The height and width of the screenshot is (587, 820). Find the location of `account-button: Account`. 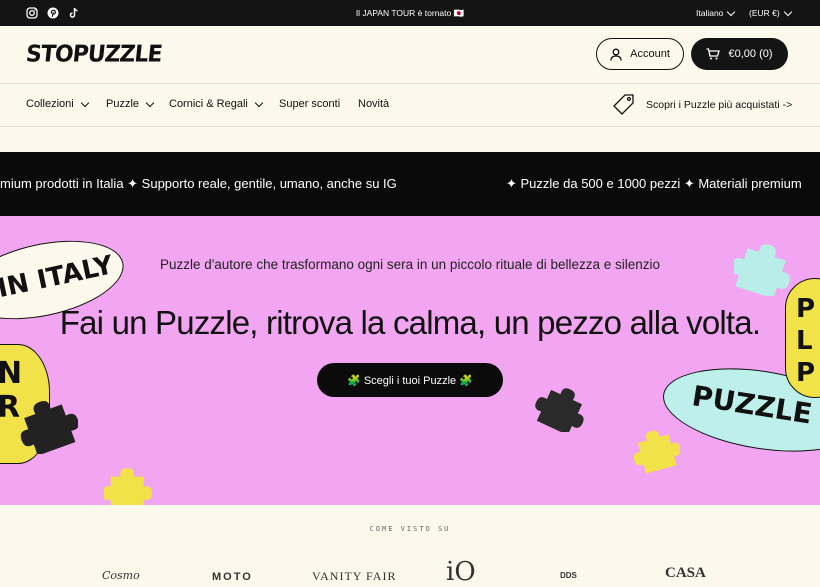

account-button: Account is located at coordinates (640, 54).